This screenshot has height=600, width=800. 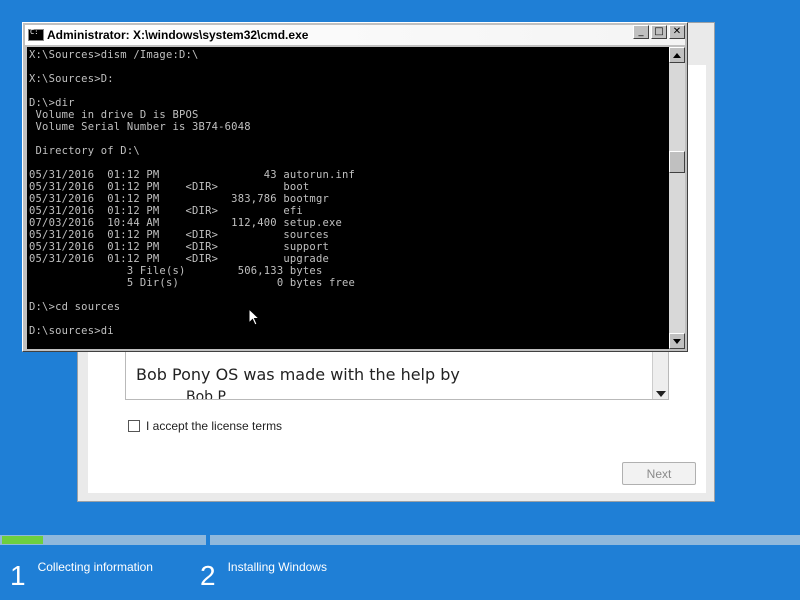 I want to click on console-line: 07/03/2016 10:44 AM 112,400 setup.exe, so click(x=186, y=223).